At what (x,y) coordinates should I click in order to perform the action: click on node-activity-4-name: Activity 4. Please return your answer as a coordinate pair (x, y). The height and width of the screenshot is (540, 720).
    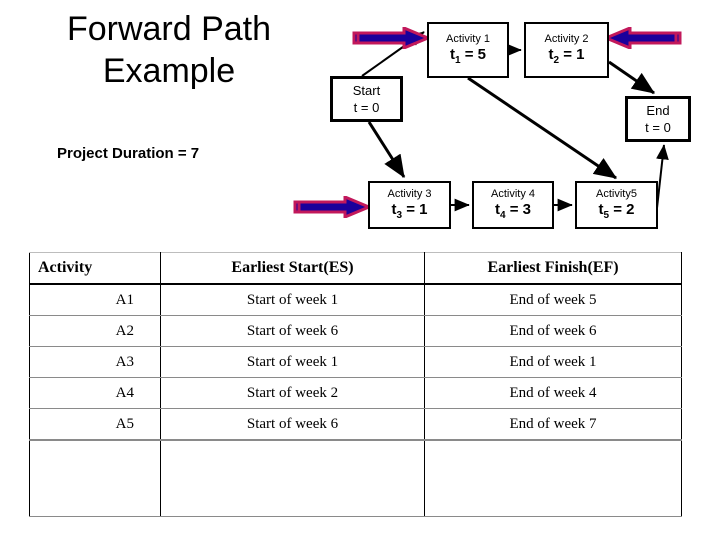
    Looking at the image, I should click on (512, 193).